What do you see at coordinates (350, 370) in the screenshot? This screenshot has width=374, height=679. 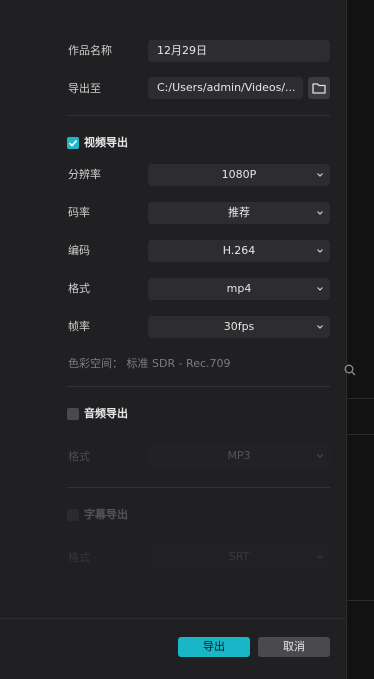 I see `search-icon` at bounding box center [350, 370].